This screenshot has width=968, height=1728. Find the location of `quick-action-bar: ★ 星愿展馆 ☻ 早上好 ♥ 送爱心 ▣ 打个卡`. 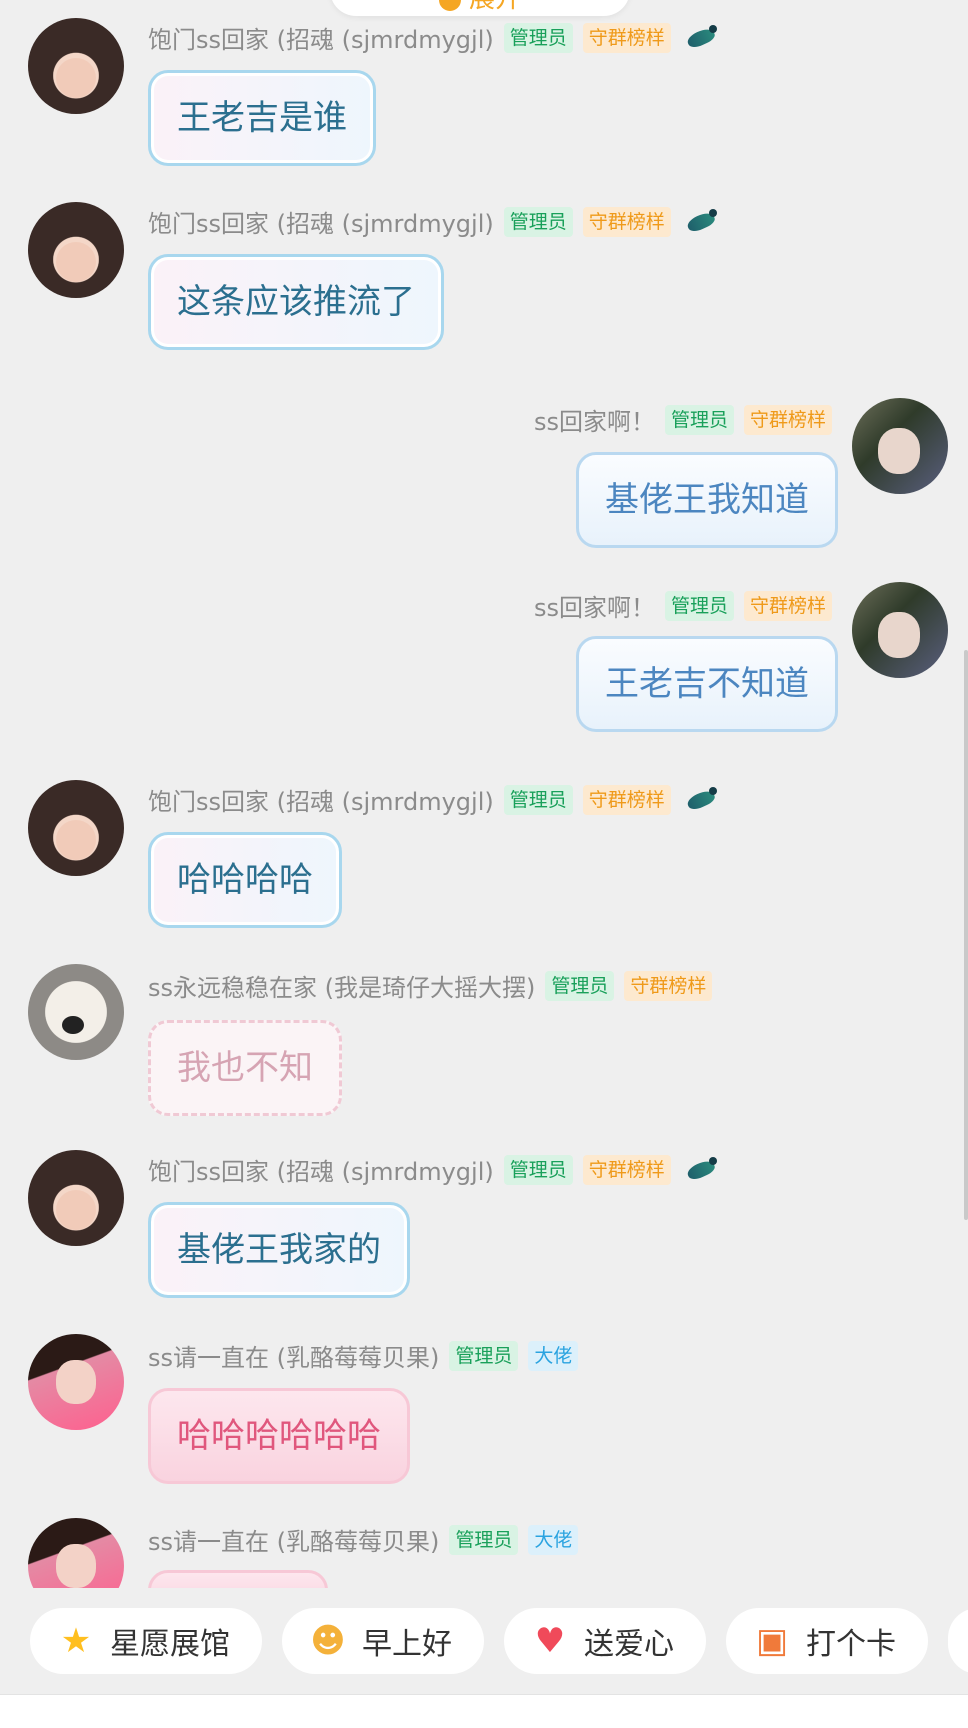

quick-action-bar: ★ 星愿展馆 ☻ 早上好 ♥ 送爱心 ▣ 打个卡 is located at coordinates (484, 1641).